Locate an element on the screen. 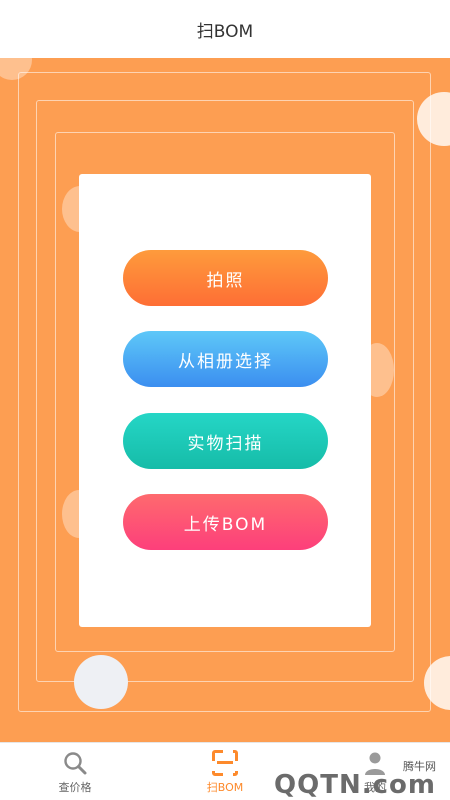 This screenshot has width=450, height=800. tab-check-price: 查价格 is located at coordinates (75, 771).